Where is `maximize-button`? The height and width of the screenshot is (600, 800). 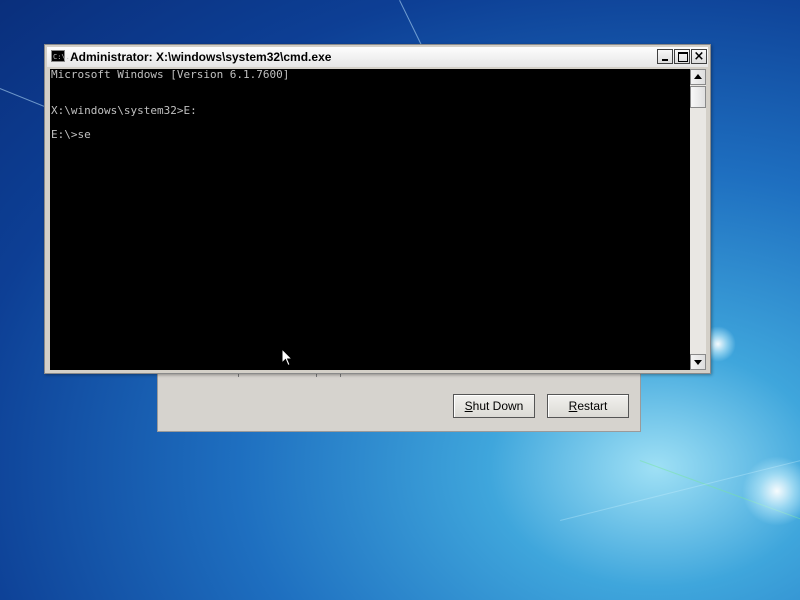 maximize-button is located at coordinates (682, 56).